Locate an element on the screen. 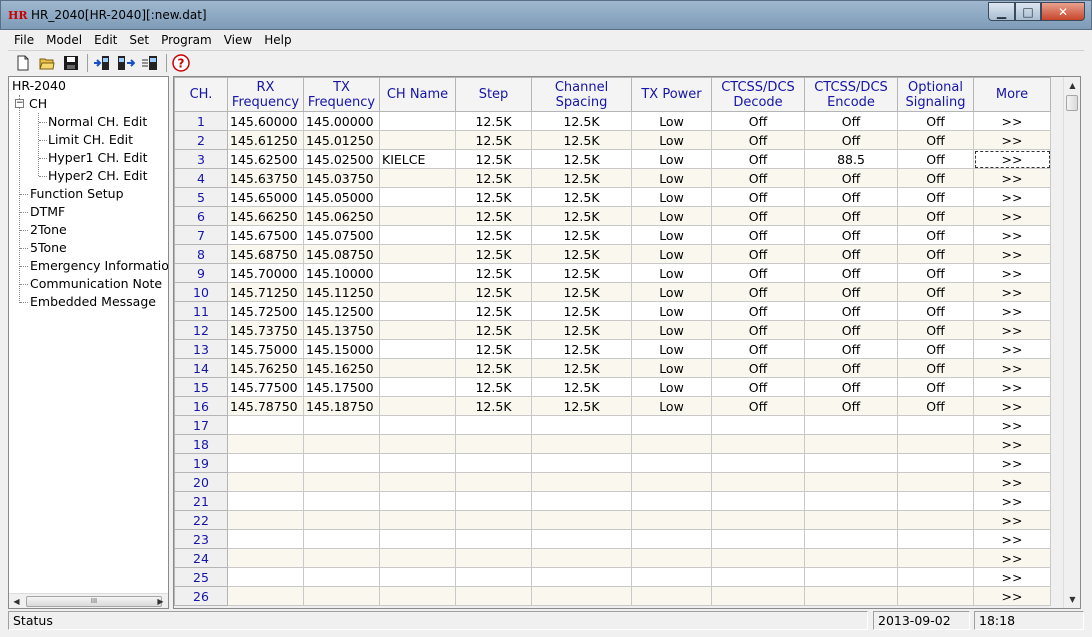  column-header-ctcss-encode: CTCSS/DCS Encode is located at coordinates (851, 94).